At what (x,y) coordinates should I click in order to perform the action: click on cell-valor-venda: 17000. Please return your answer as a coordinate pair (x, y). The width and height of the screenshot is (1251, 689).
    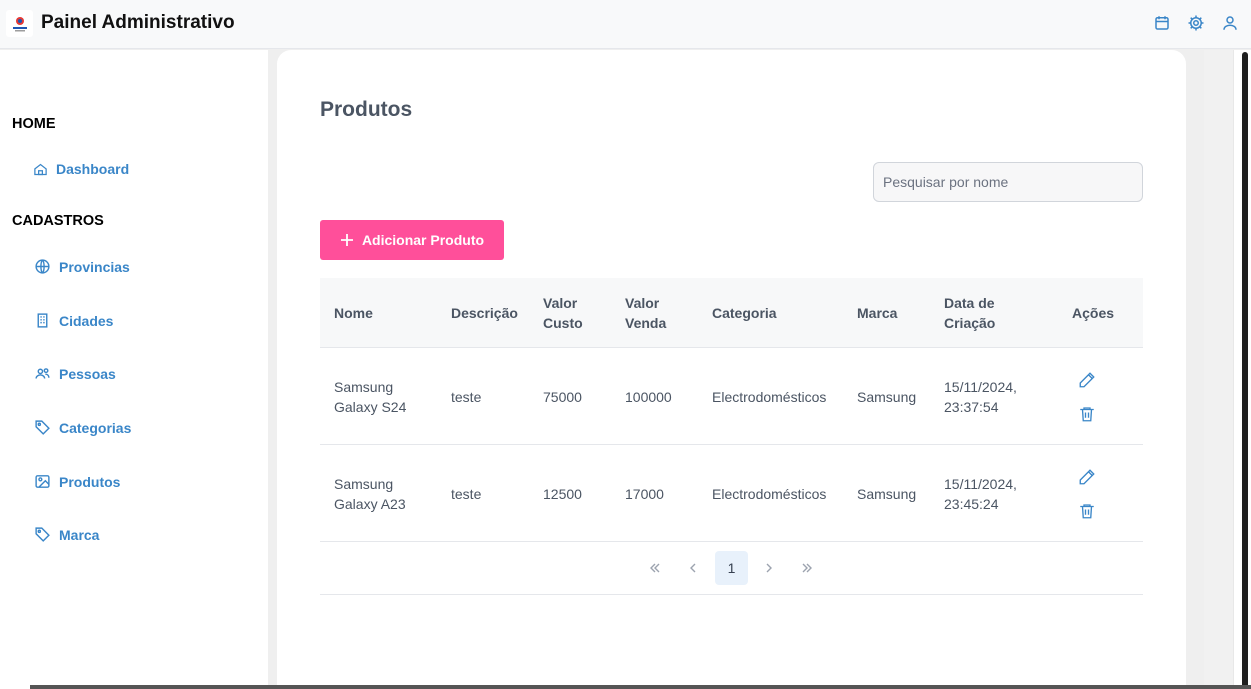
    Looking at the image, I should click on (644, 493).